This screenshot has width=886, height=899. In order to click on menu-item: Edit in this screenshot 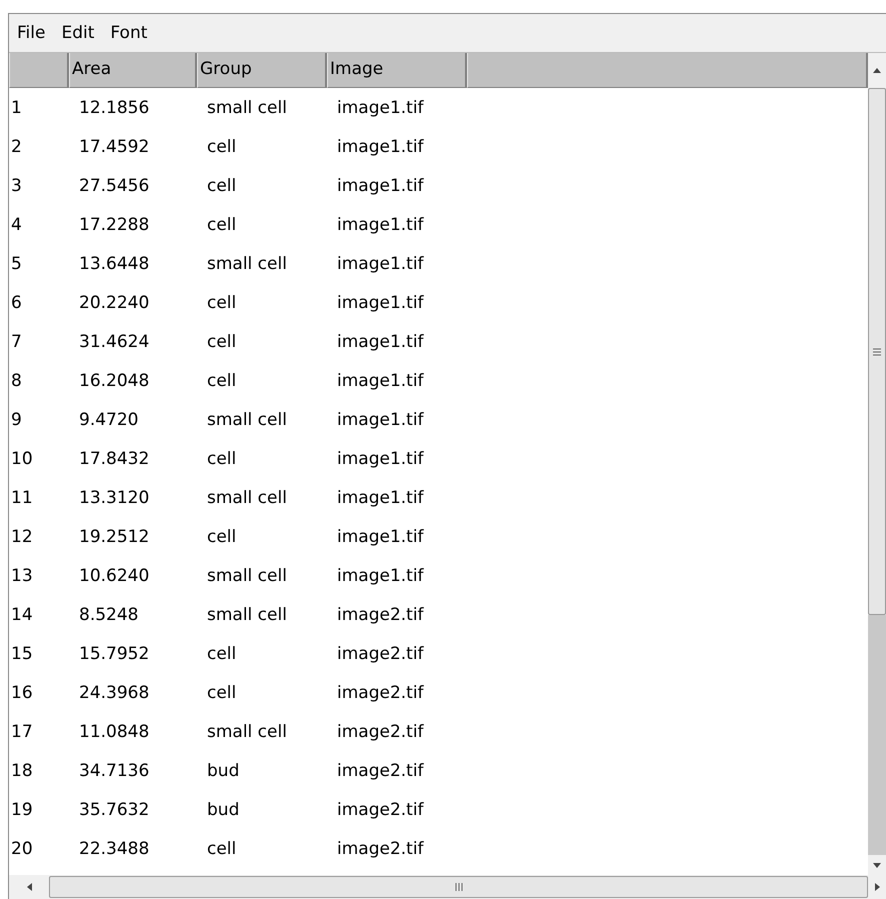, I will do `click(77, 33)`.